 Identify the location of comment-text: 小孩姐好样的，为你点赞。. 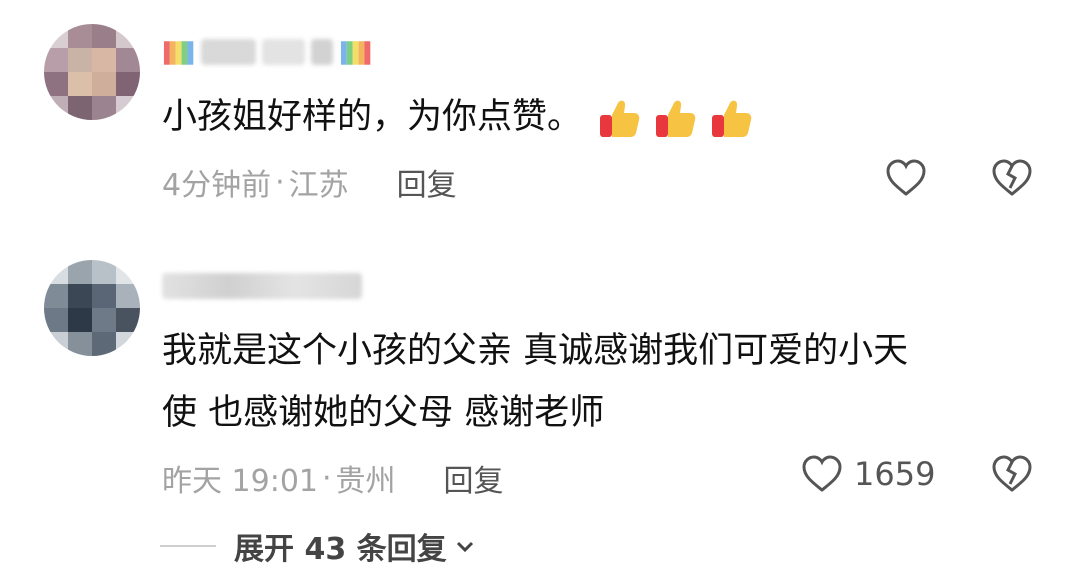
(458, 117).